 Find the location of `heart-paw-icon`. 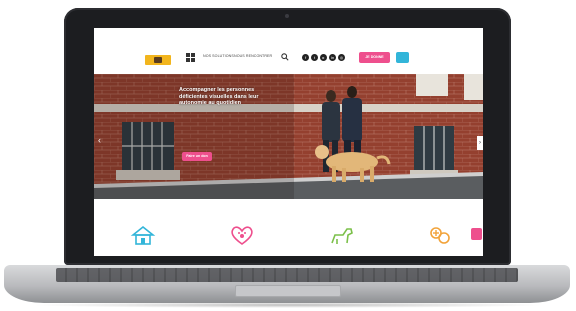

heart-paw-icon is located at coordinates (242, 235).